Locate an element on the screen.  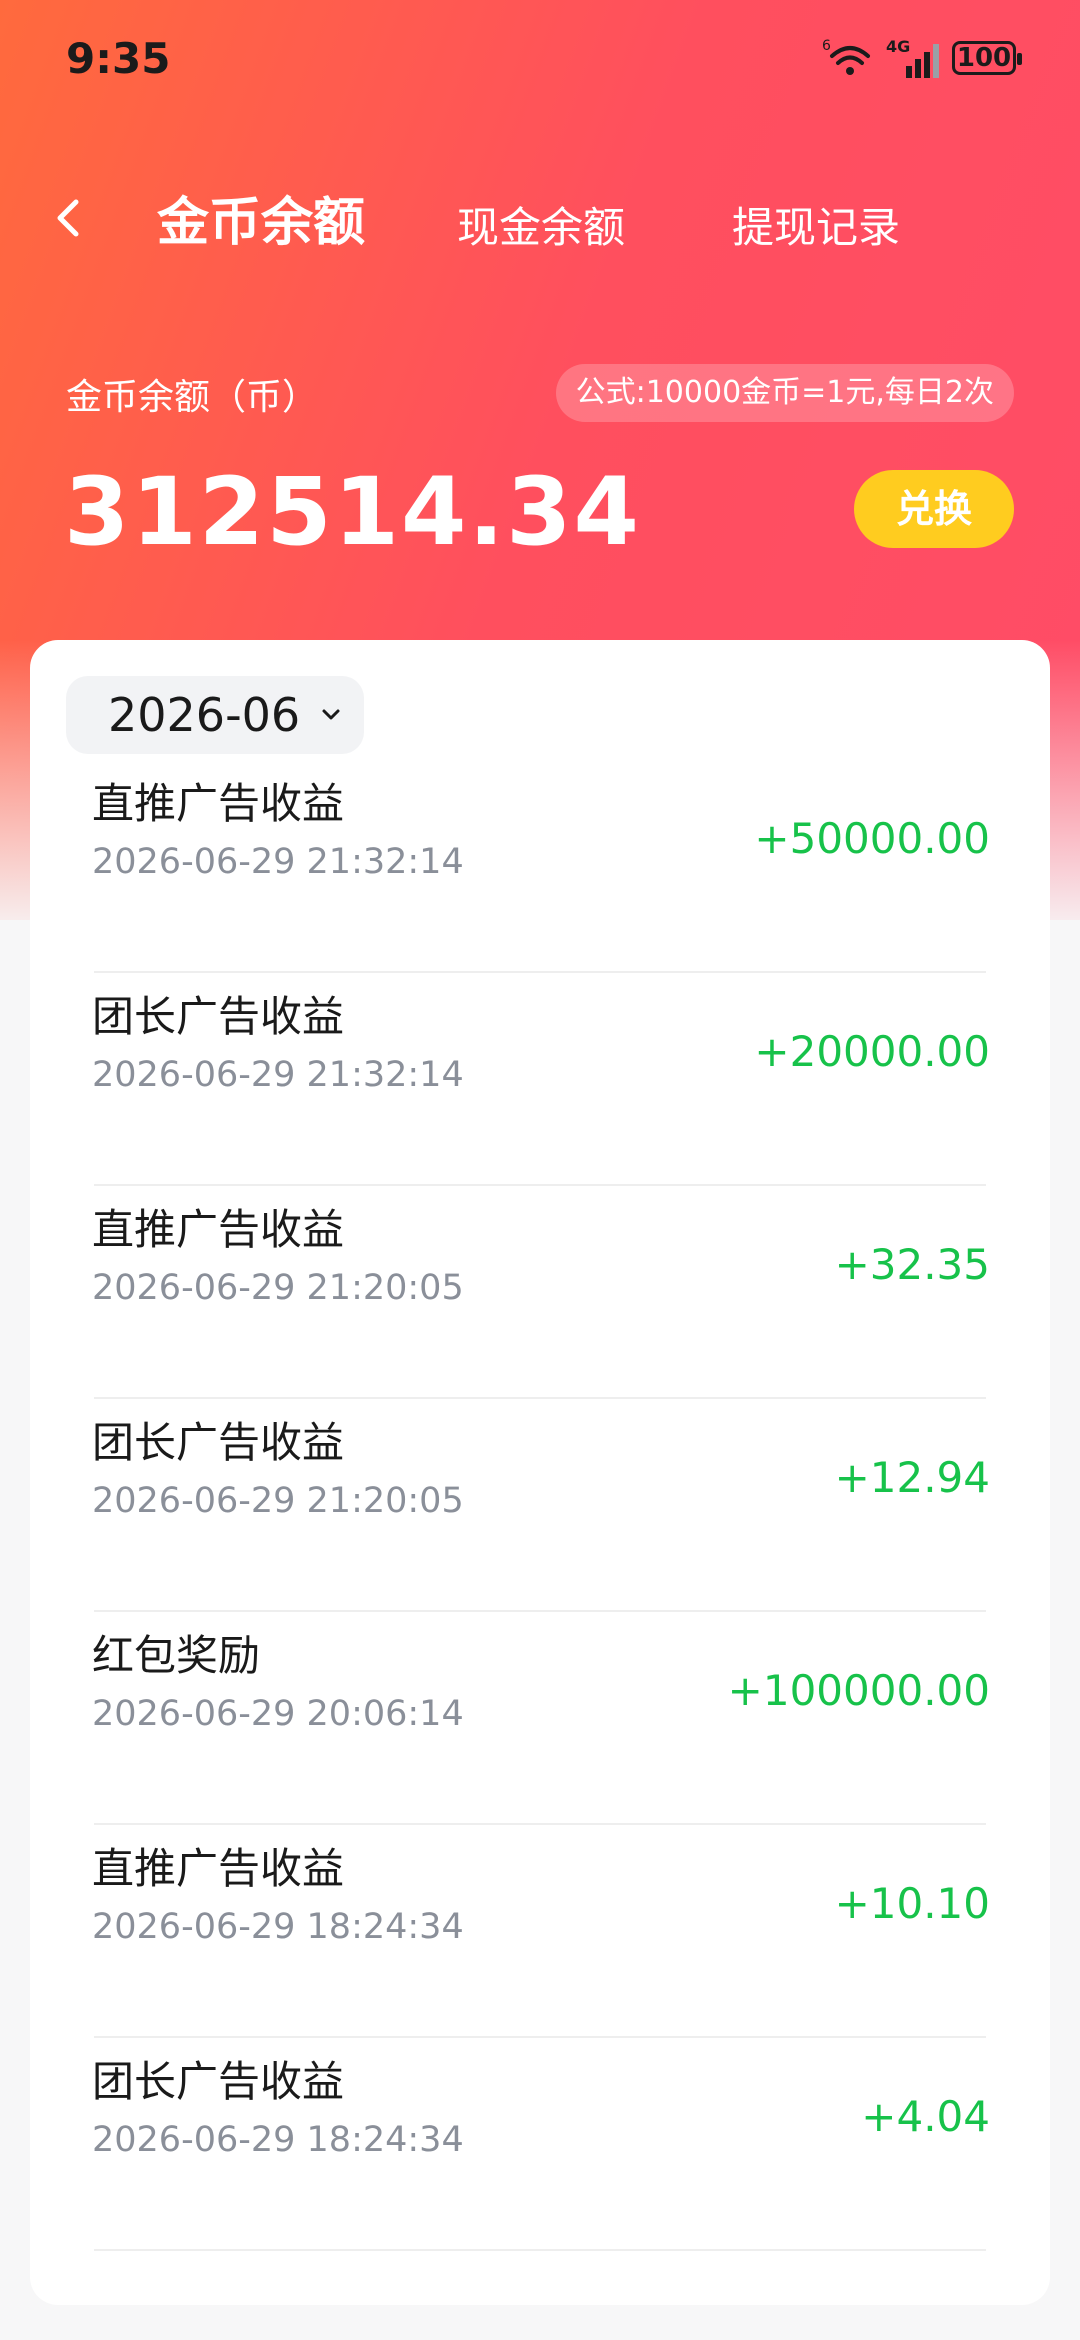
balance-label: 金币余额（币） is located at coordinates (192, 397).